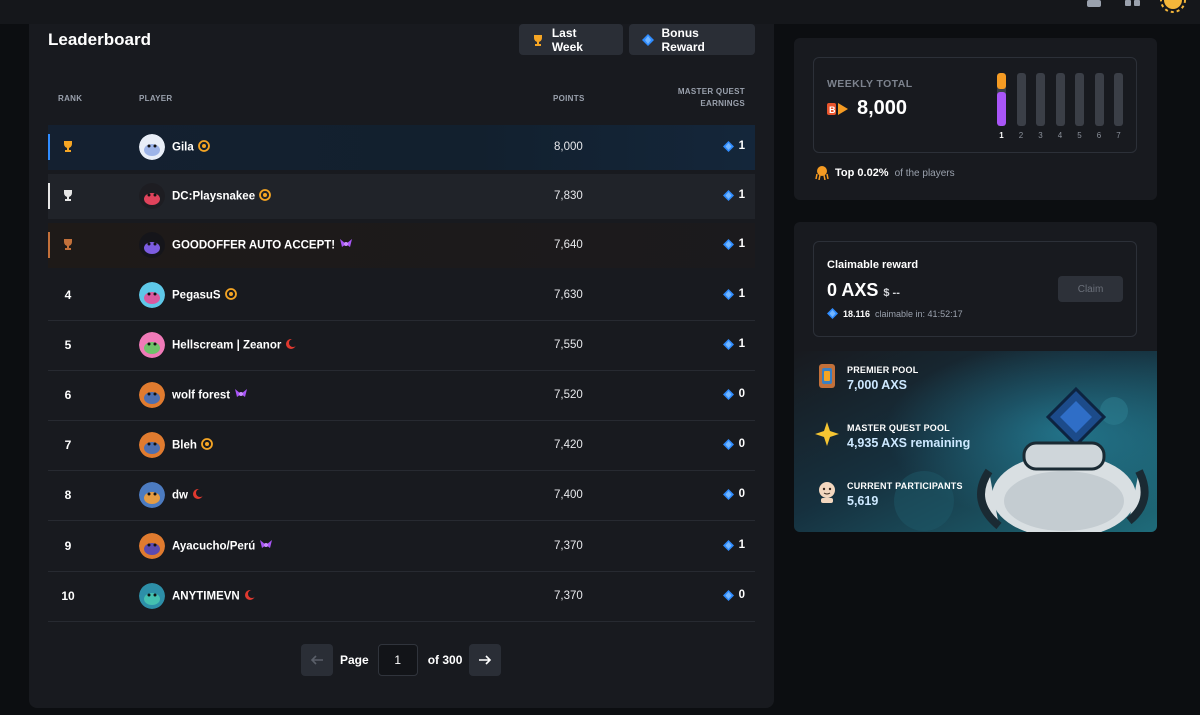  I want to click on rank-number: 10, so click(68, 596).